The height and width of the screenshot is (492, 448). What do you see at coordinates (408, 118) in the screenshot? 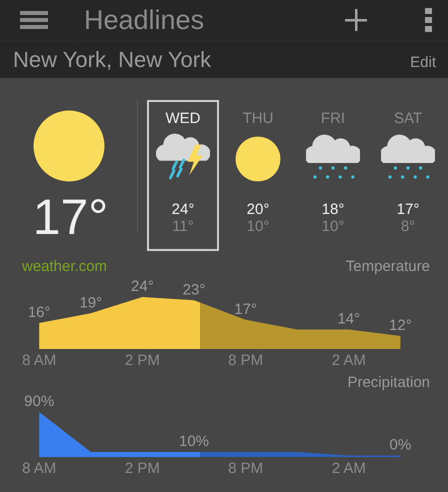
I see `day-label: SAT` at bounding box center [408, 118].